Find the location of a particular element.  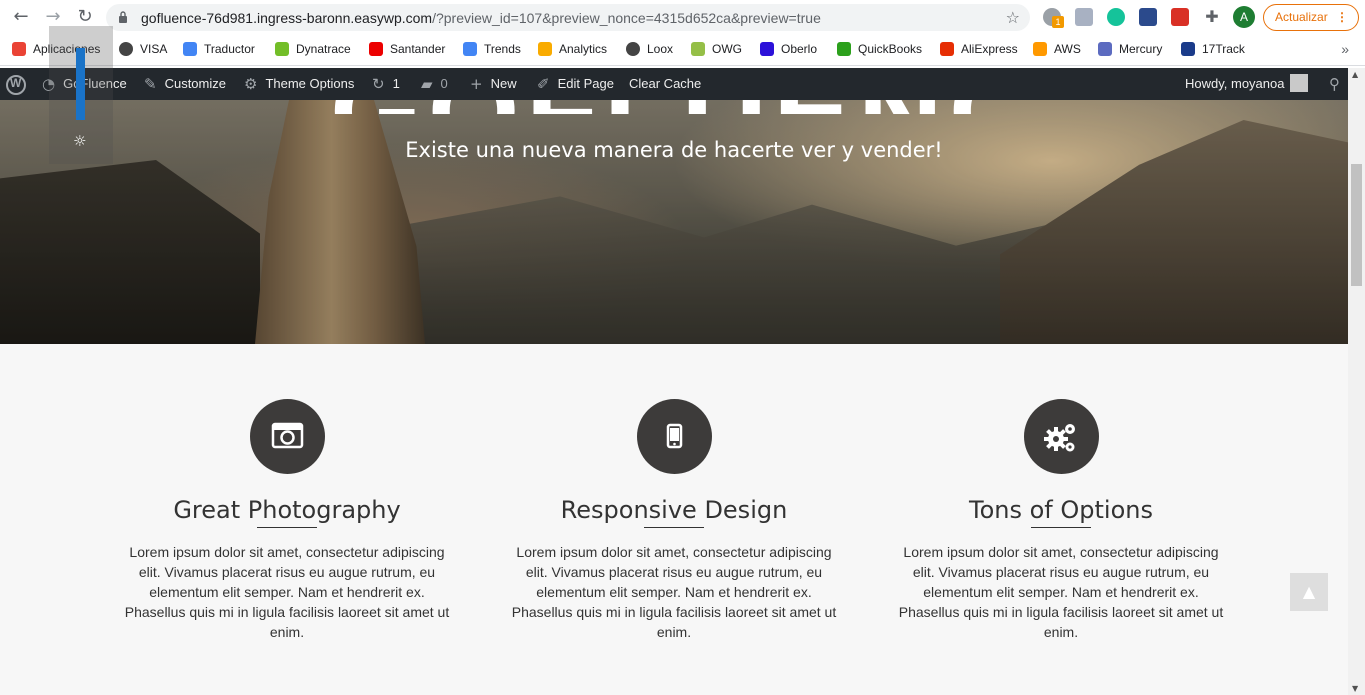

forward-button: → is located at coordinates (53, 17).